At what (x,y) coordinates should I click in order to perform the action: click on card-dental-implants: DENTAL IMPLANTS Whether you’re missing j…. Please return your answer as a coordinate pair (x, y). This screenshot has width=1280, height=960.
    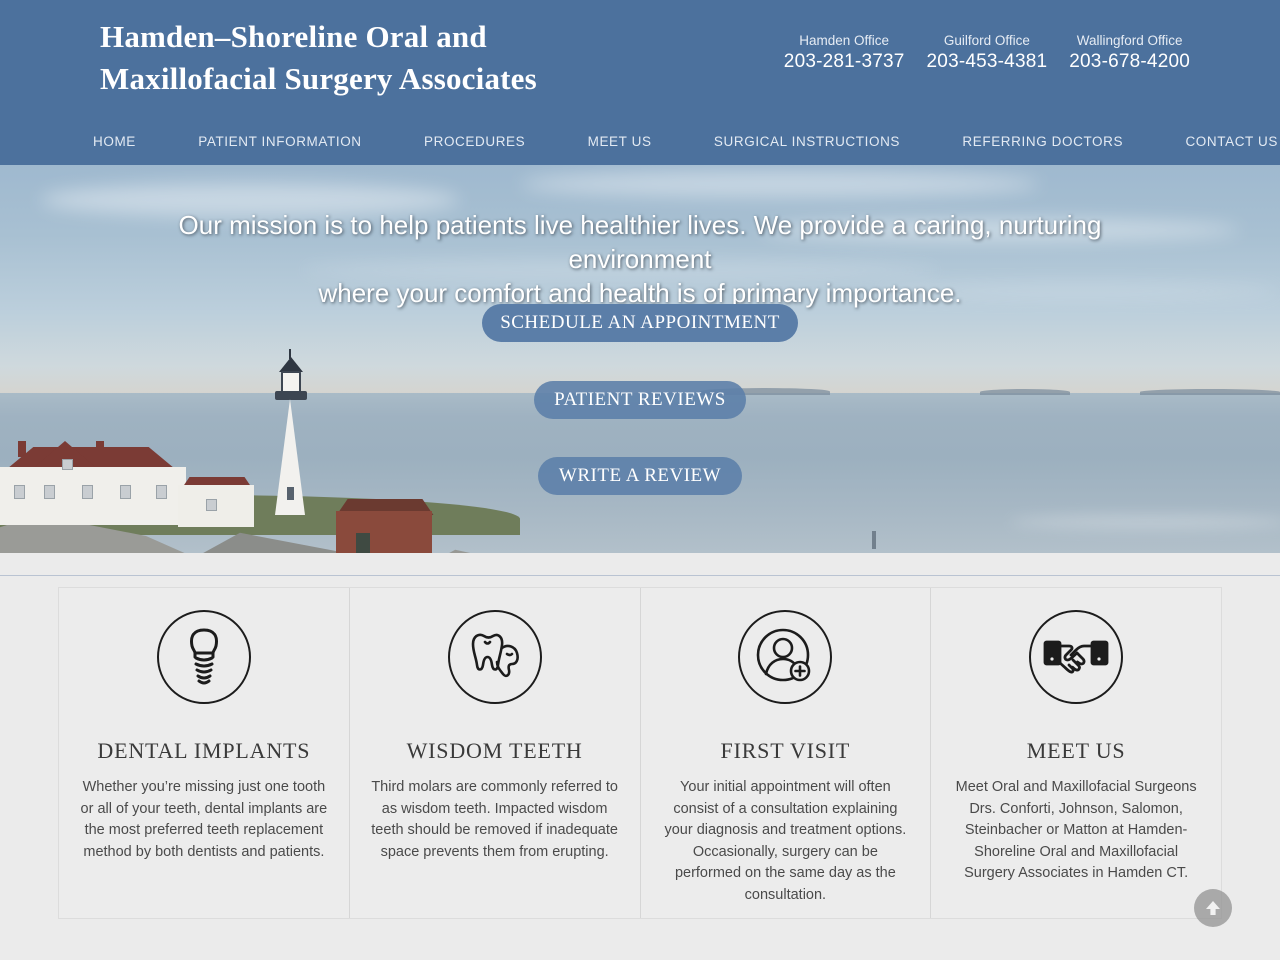
    Looking at the image, I should click on (204, 753).